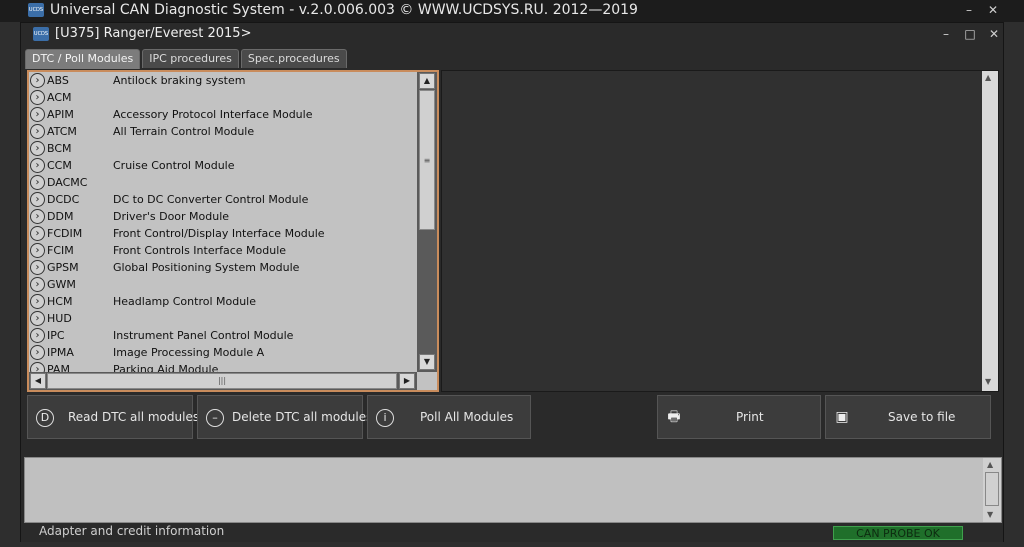  I want to click on hscroll-thumb: |||, so click(222, 381).